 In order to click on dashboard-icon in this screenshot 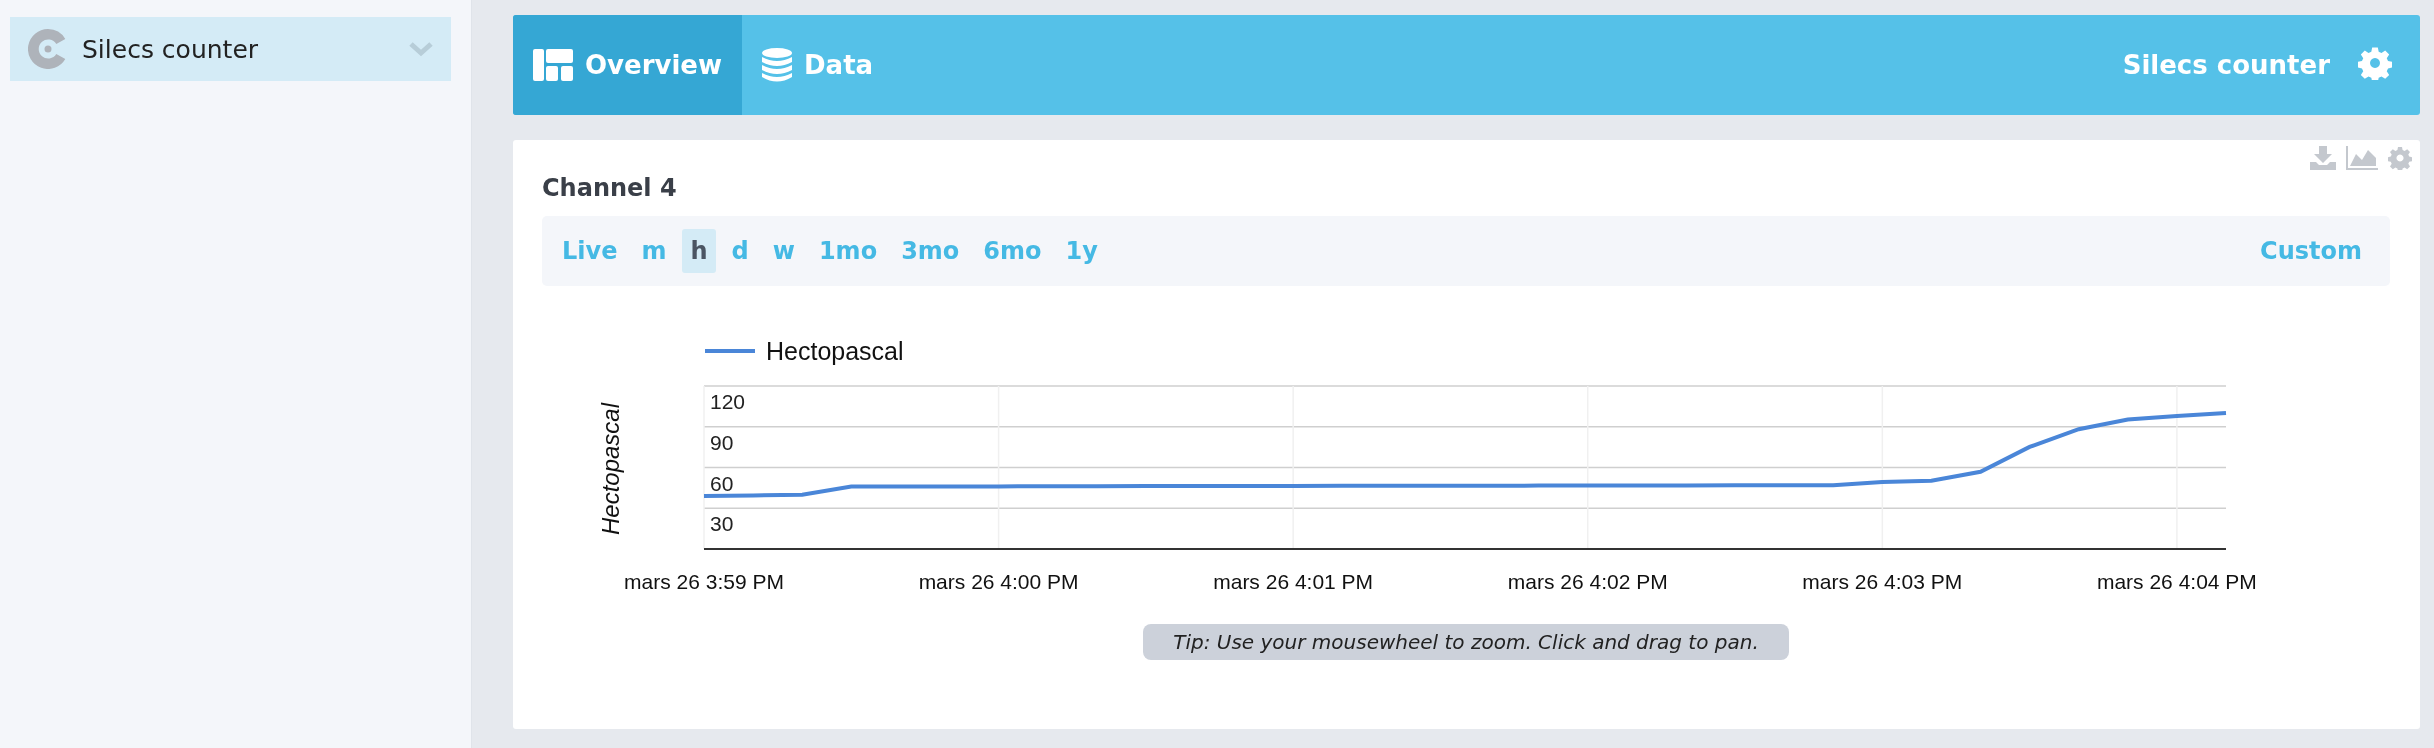, I will do `click(553, 65)`.